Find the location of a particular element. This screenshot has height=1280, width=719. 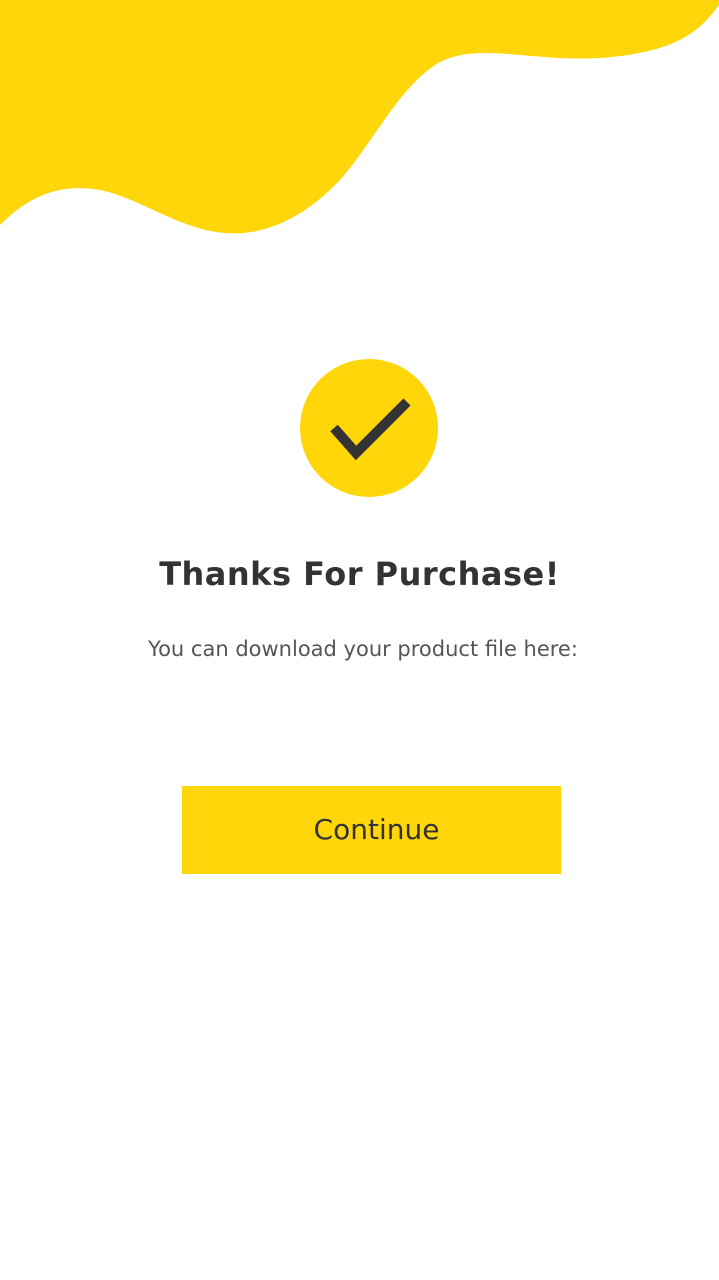

badge-circle is located at coordinates (369, 428).